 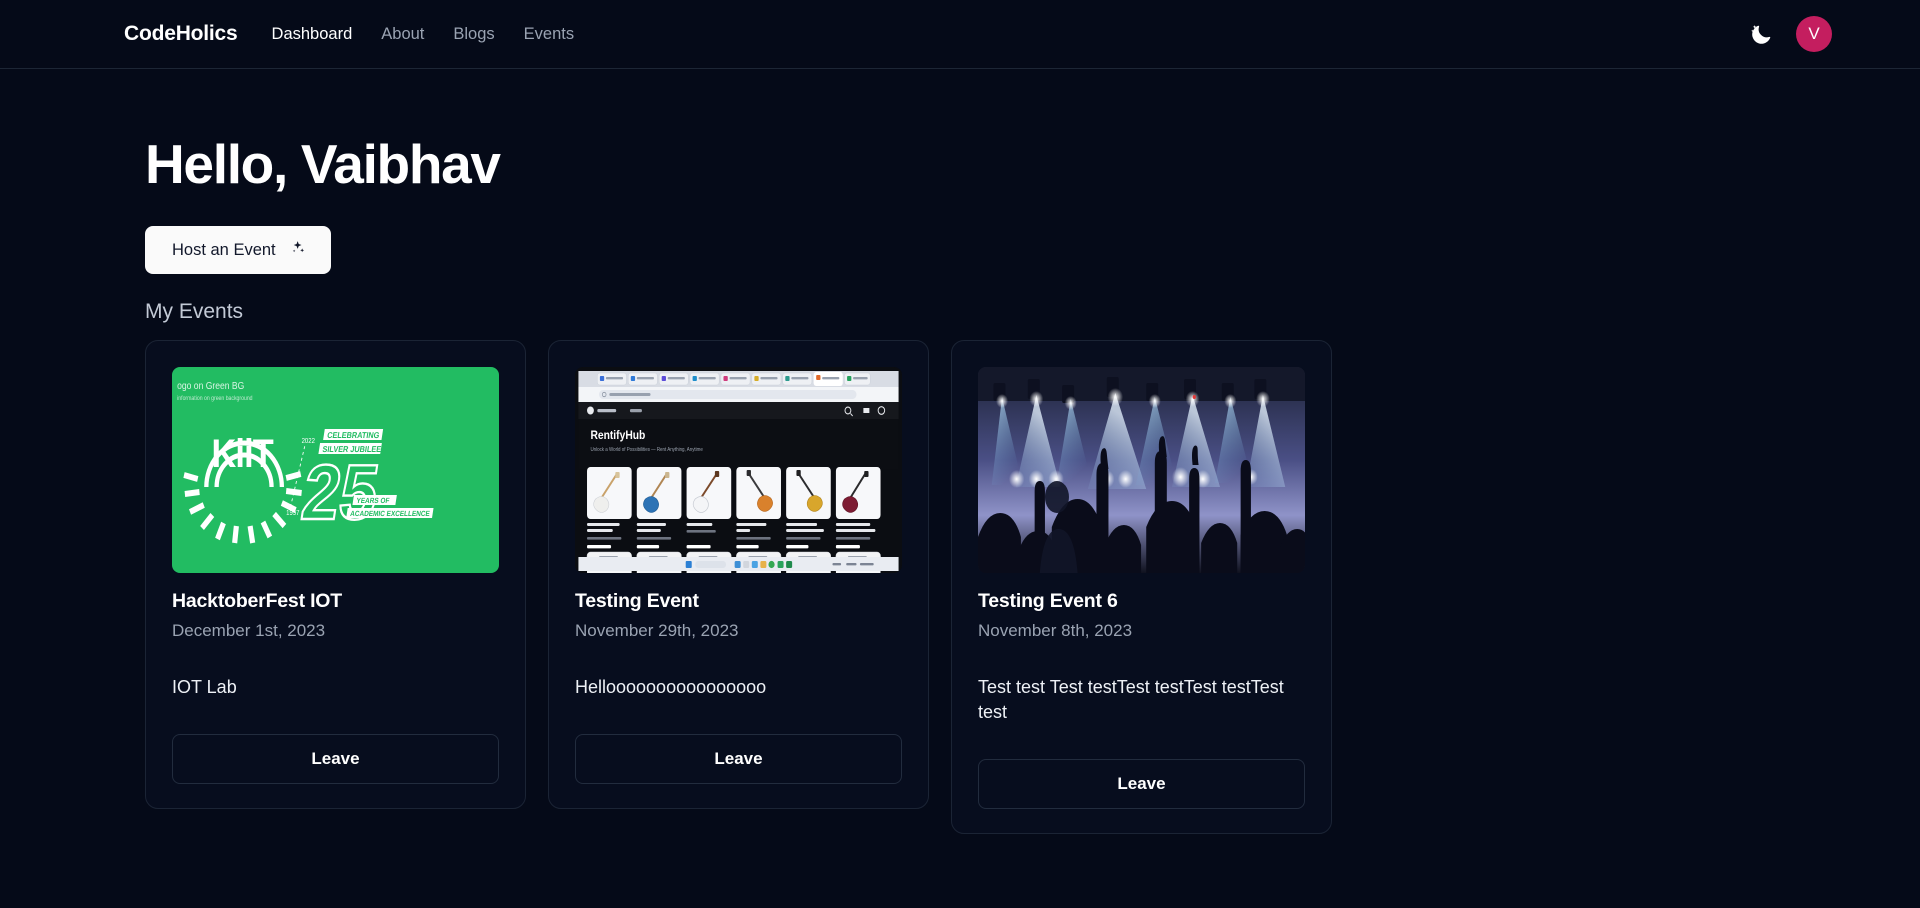 What do you see at coordinates (1761, 34) in the screenshot?
I see `moon-stars-icon` at bounding box center [1761, 34].